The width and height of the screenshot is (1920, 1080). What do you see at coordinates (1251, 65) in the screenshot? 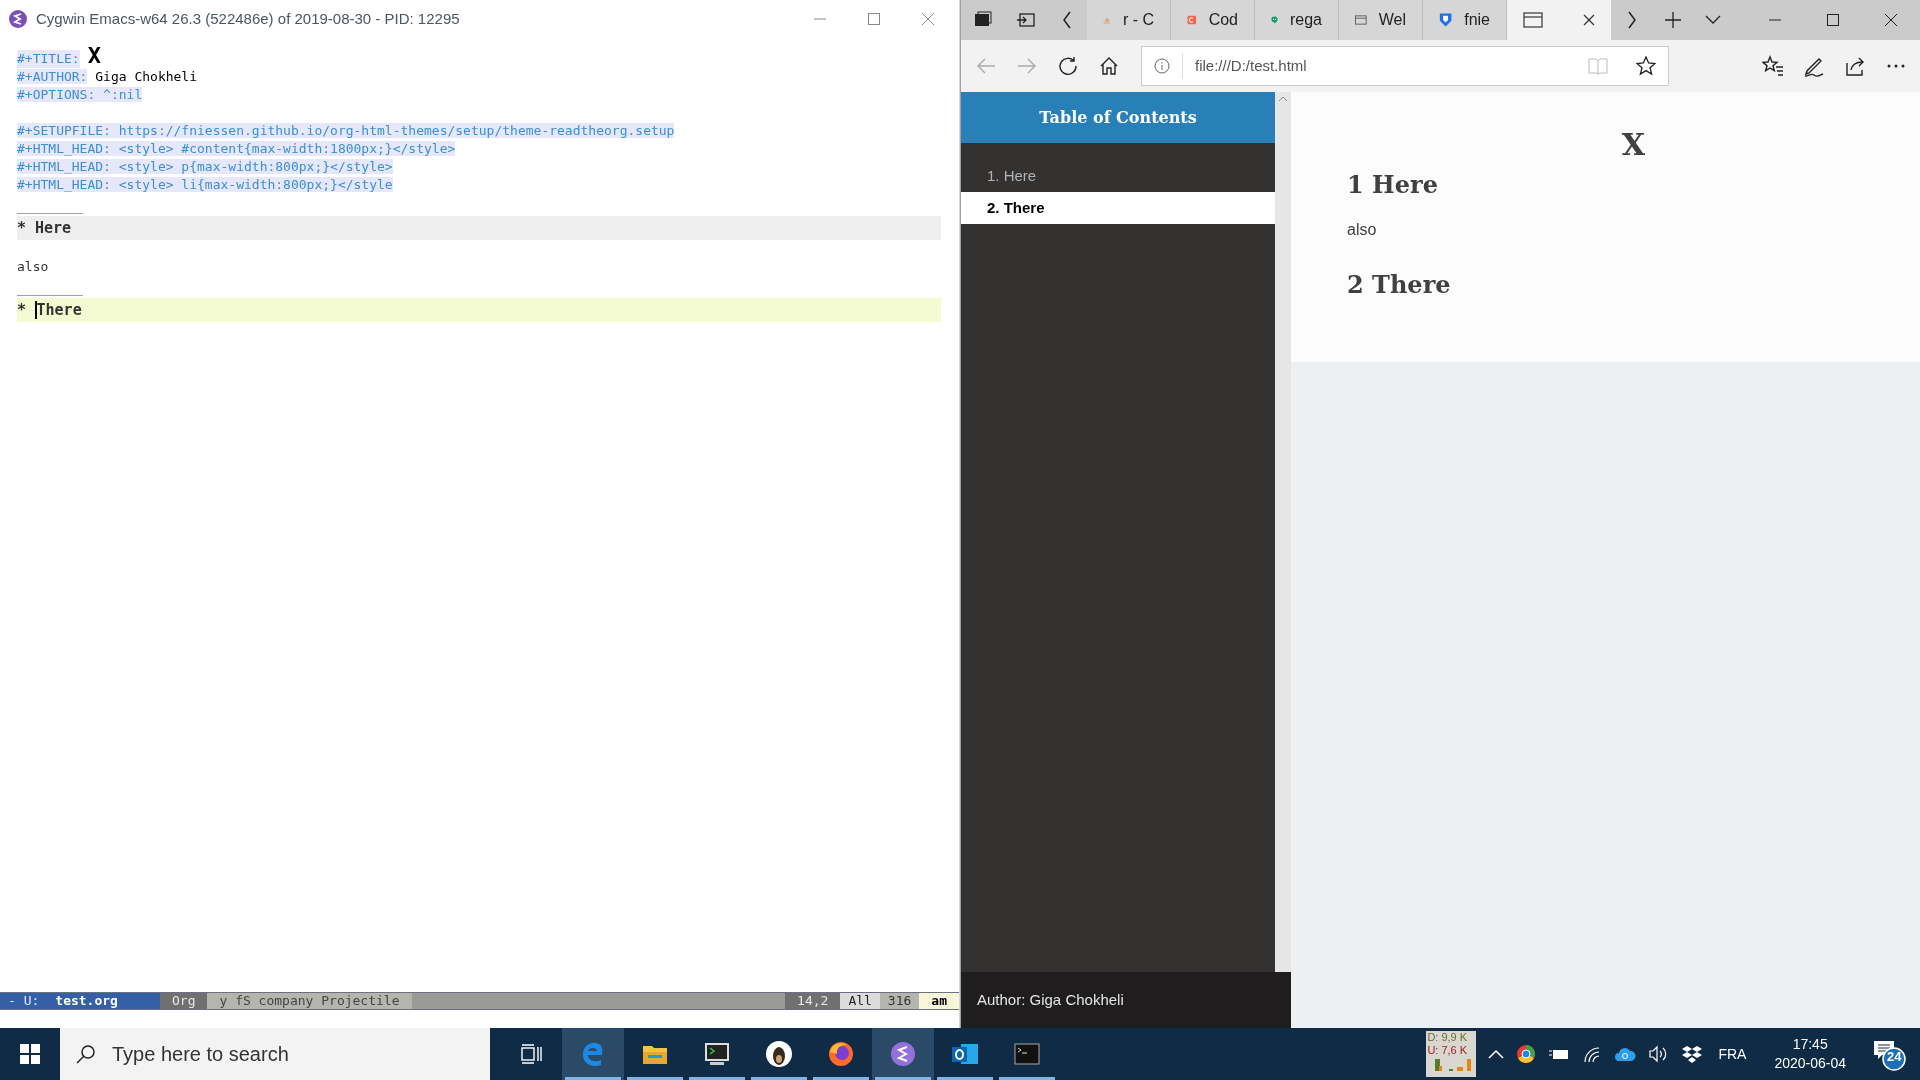
I see `url-text: file:///D:/test.html` at bounding box center [1251, 65].